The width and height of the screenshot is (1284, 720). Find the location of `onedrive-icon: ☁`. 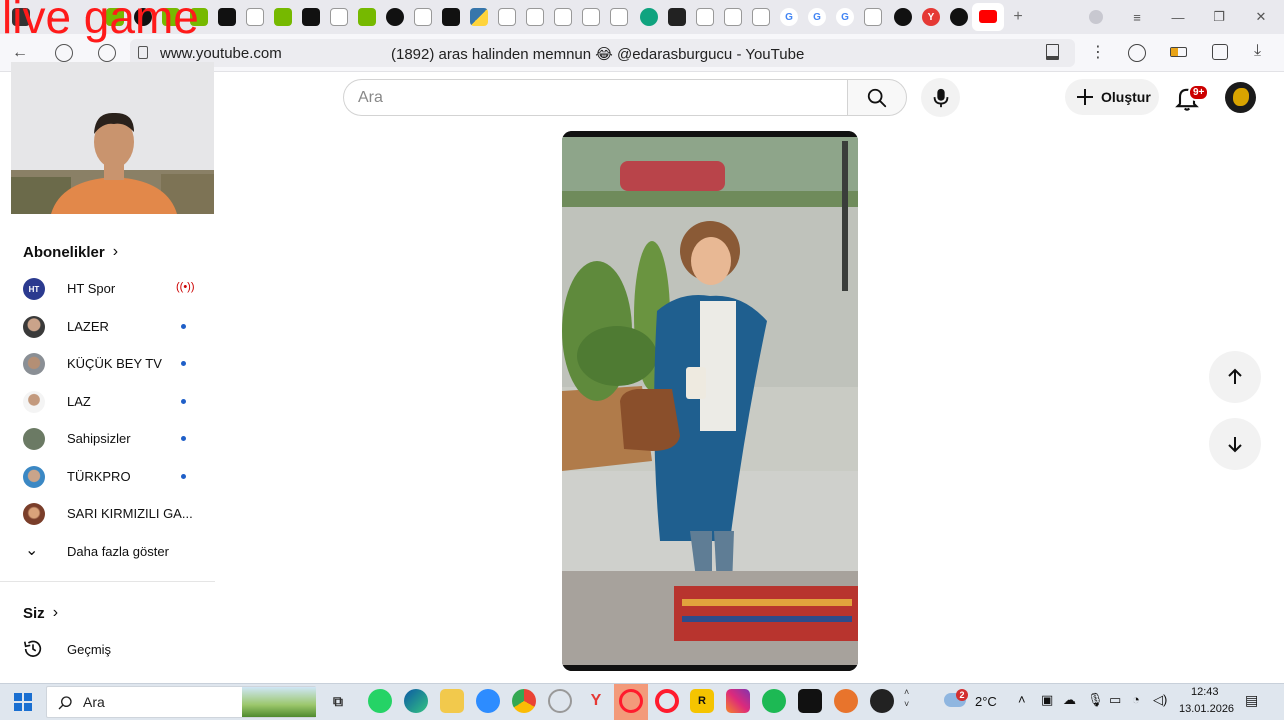

onedrive-icon: ☁ is located at coordinates (1069, 700).